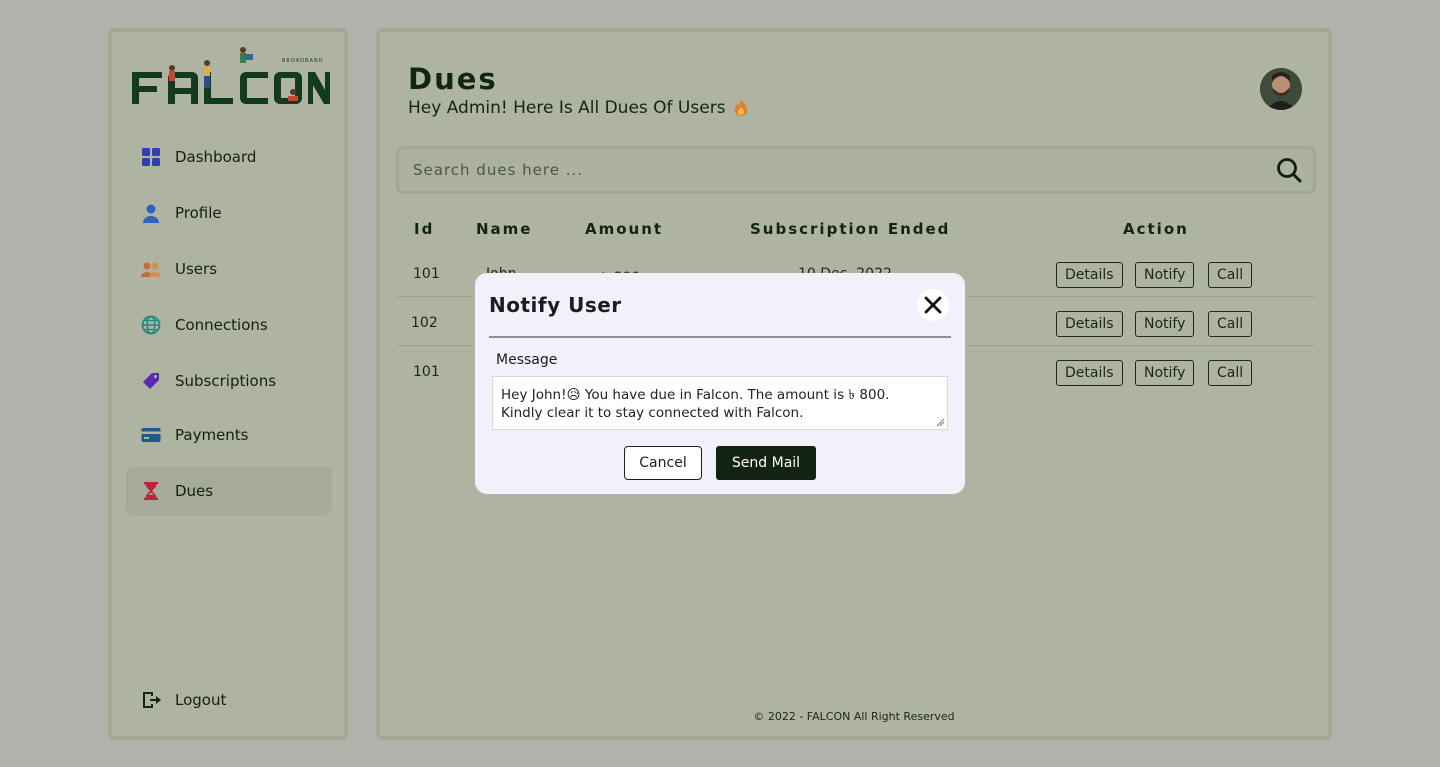  What do you see at coordinates (837, 170) in the screenshot?
I see `search-input` at bounding box center [837, 170].